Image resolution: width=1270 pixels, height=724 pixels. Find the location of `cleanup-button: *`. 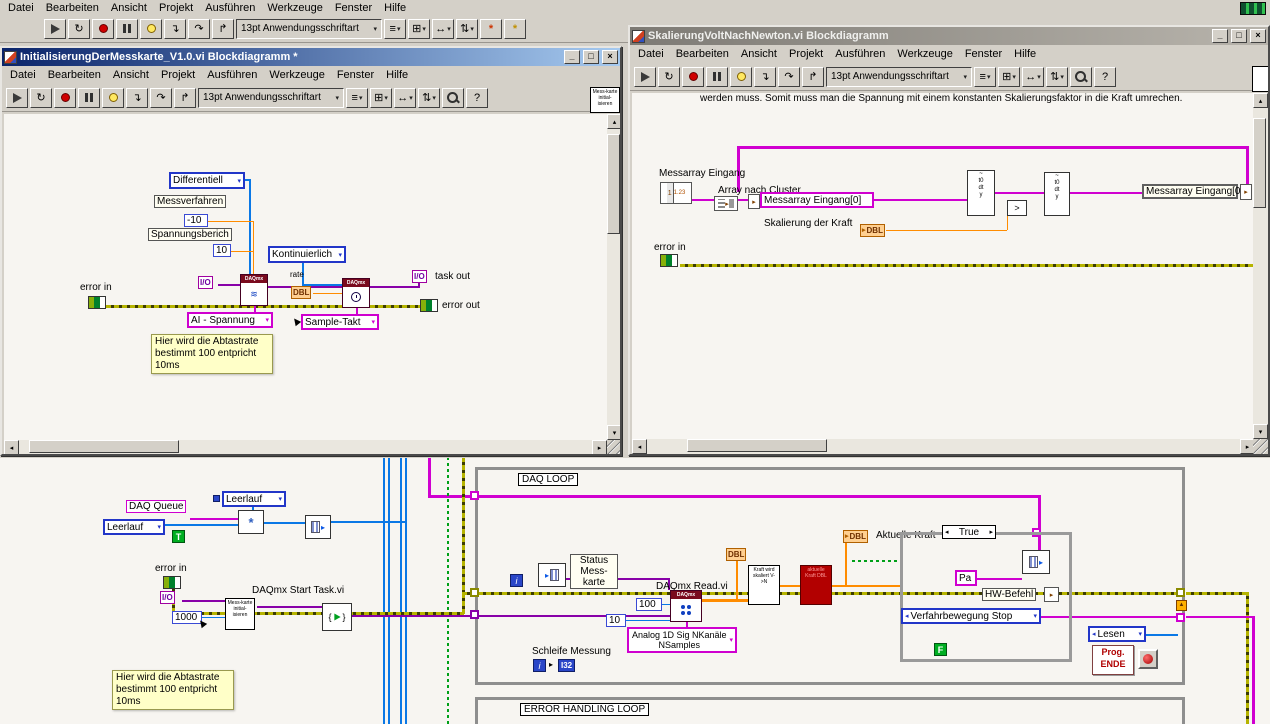

cleanup-button: * is located at coordinates (491, 28).